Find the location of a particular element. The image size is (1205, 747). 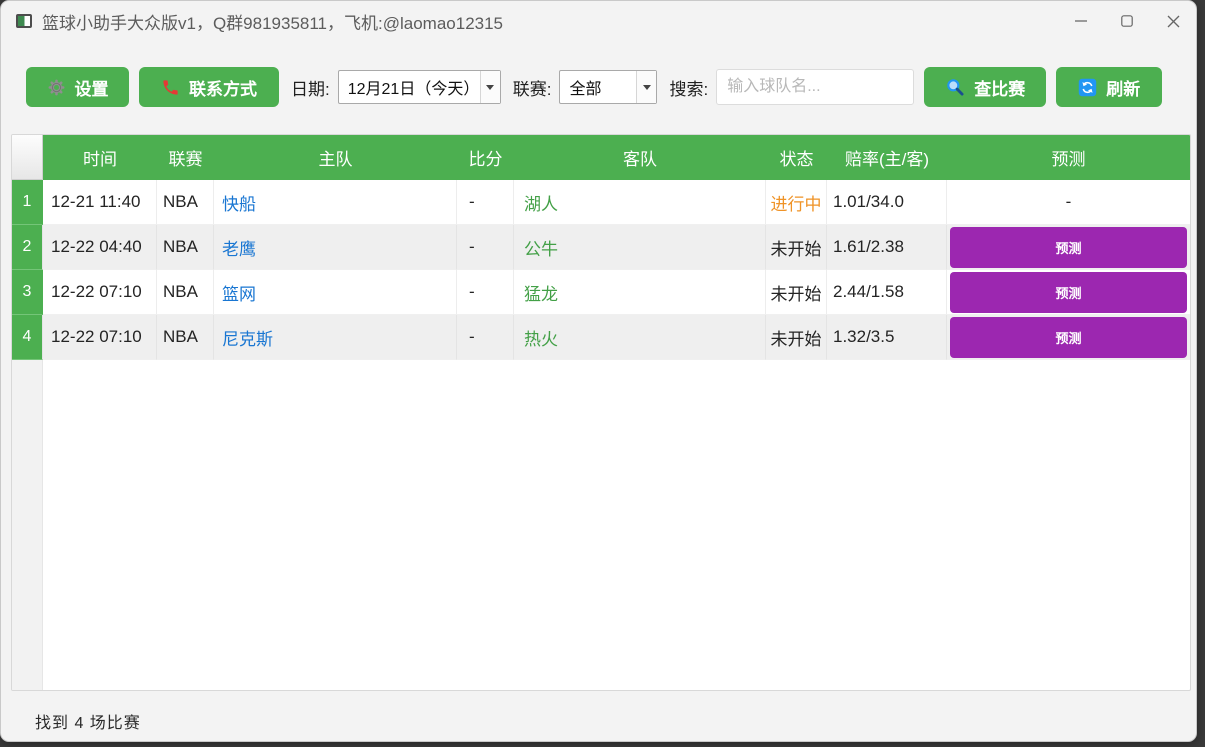

find-matches-button: 查比赛 is located at coordinates (985, 87).